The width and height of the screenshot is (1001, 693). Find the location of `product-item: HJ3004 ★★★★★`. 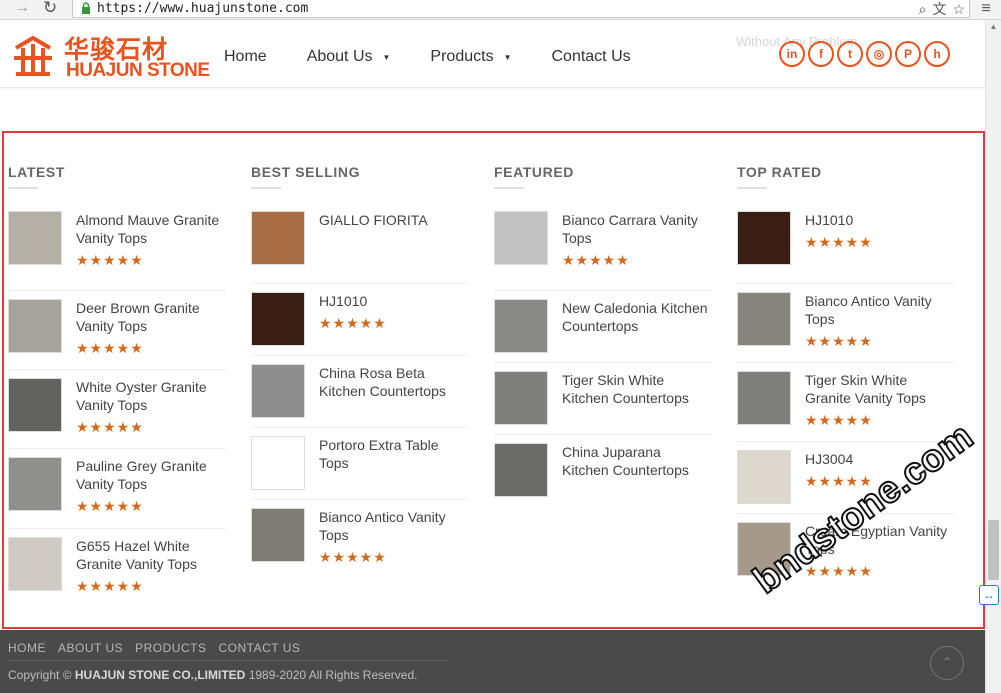

product-item: HJ3004 ★★★★★ is located at coordinates (846, 478).